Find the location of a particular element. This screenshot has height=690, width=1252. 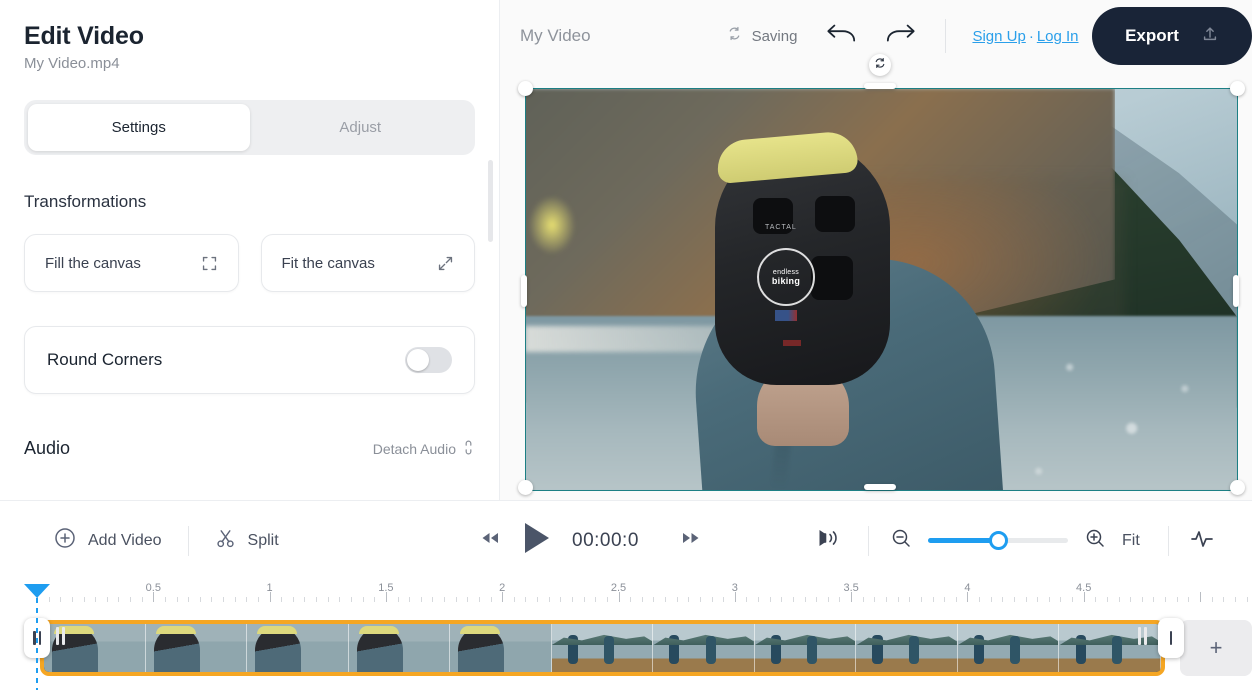

detach-audio-button: Detach Audio is located at coordinates (424, 449).